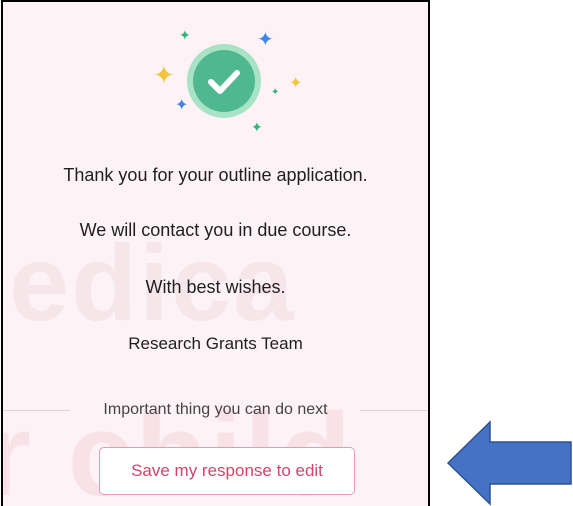  What do you see at coordinates (227, 471) in the screenshot?
I see `save-response-button: Save my response to edit` at bounding box center [227, 471].